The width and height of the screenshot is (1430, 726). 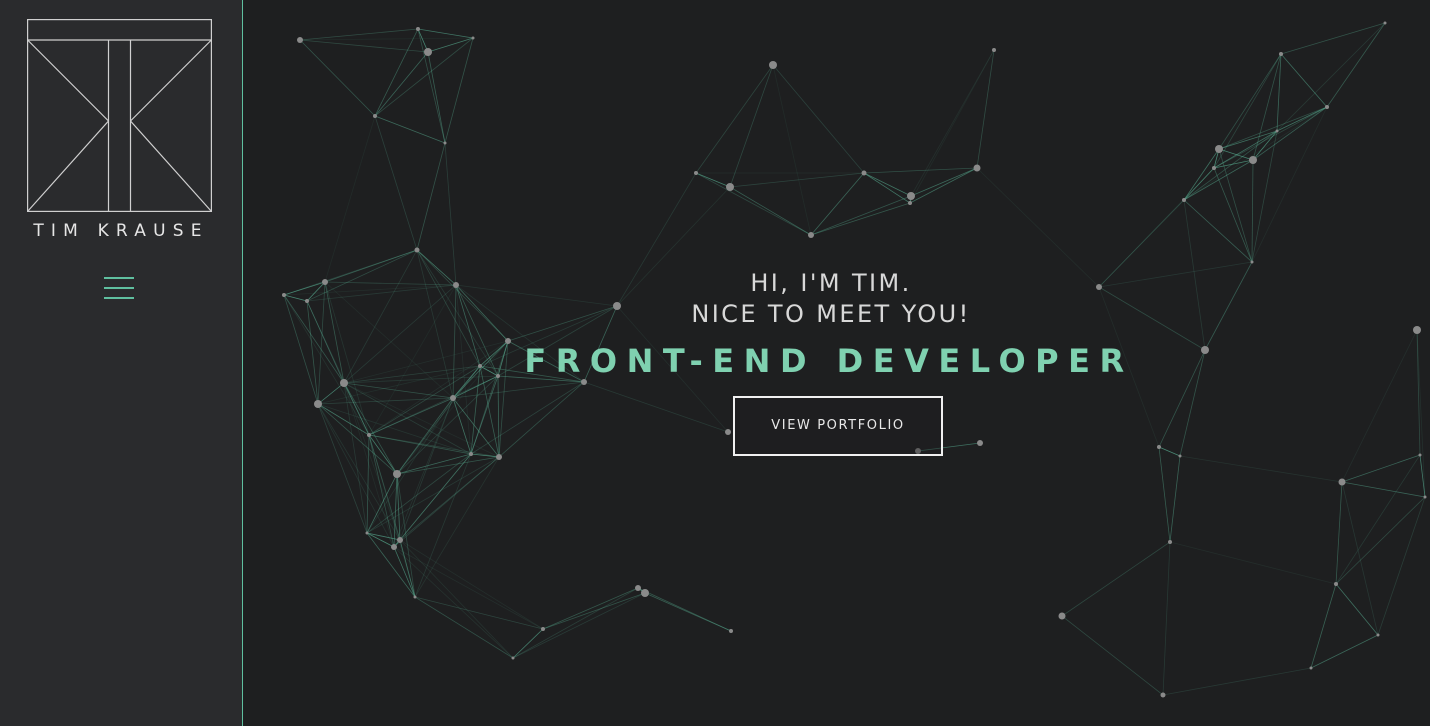 I want to click on view-portfolio-button: VIEW PORTFOLIO, so click(x=838, y=426).